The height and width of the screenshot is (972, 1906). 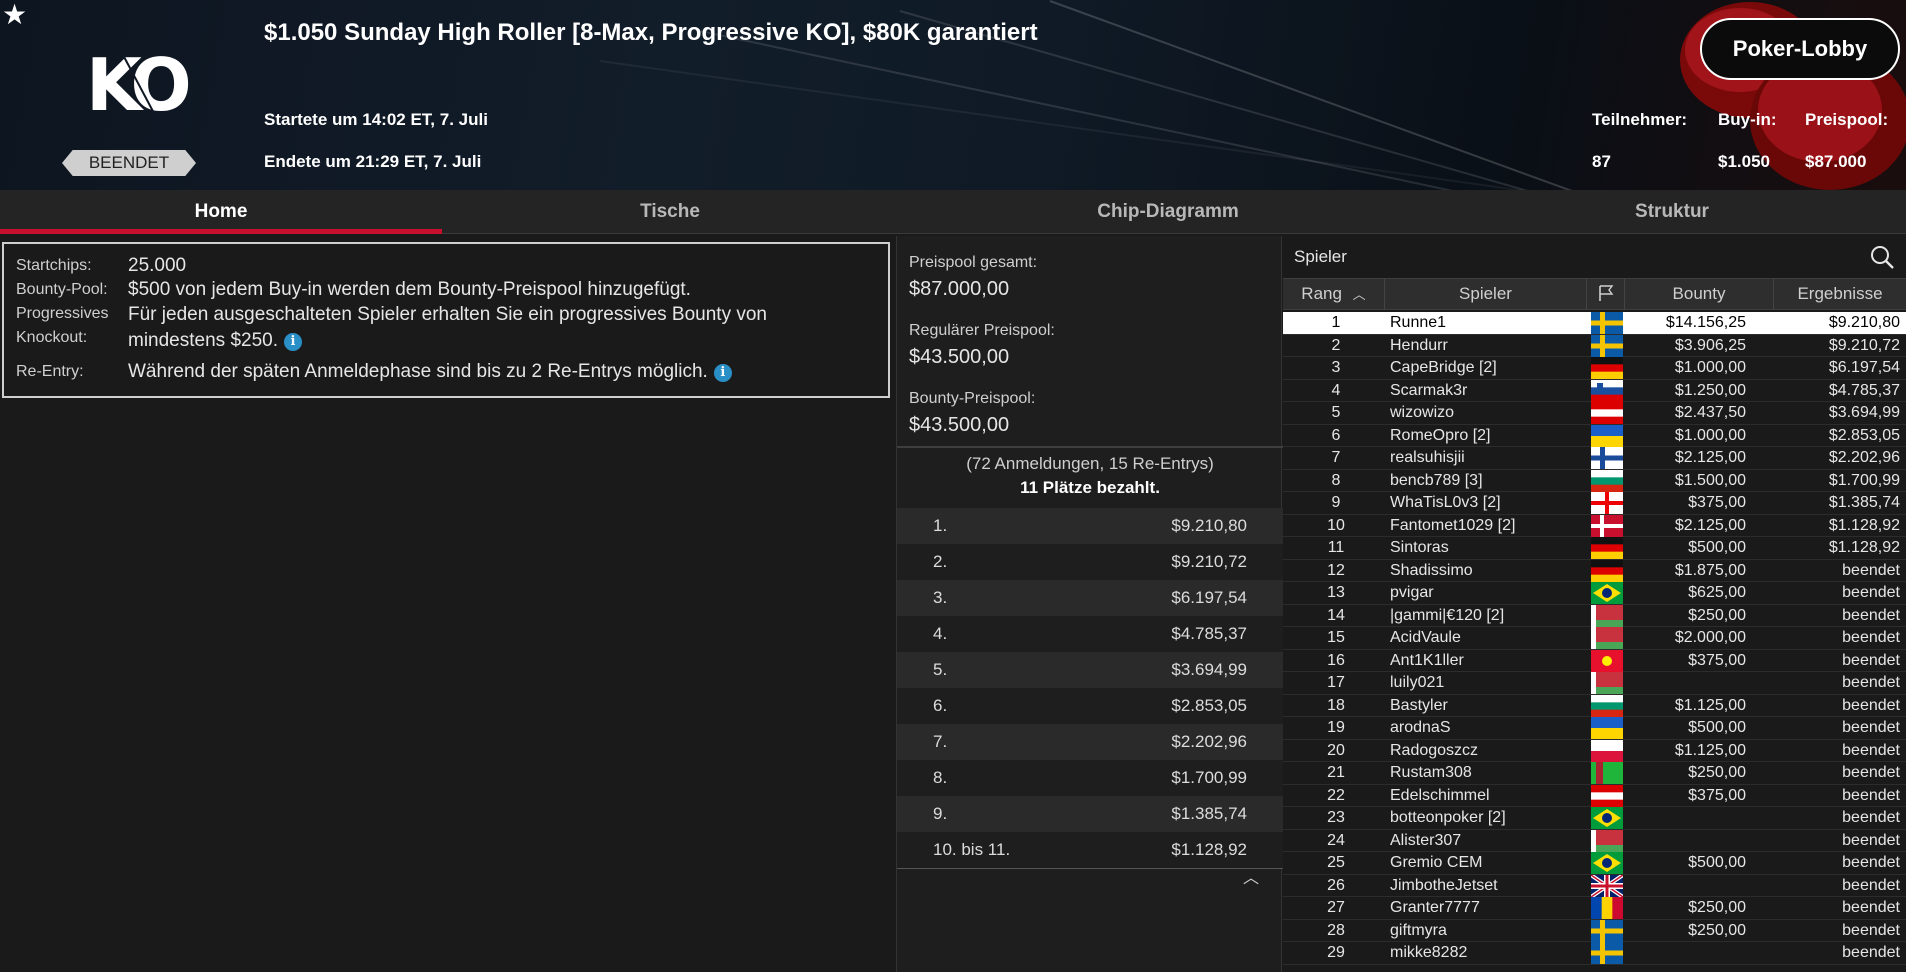 I want to click on chevron-up-icon: ︿, so click(x=1251, y=876).